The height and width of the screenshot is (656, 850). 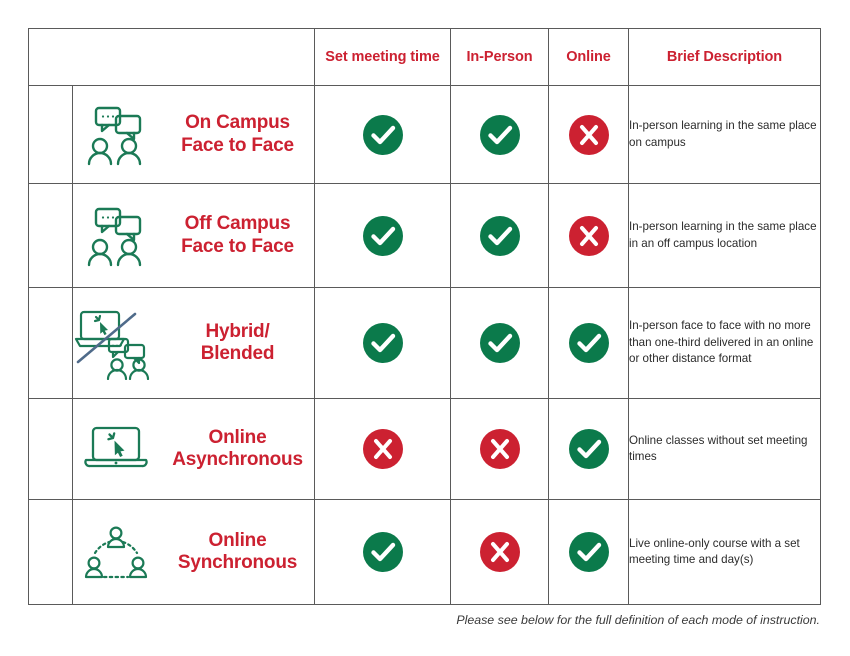 I want to click on mode-title-cell: Off Campus Face to Face, so click(x=193, y=235).